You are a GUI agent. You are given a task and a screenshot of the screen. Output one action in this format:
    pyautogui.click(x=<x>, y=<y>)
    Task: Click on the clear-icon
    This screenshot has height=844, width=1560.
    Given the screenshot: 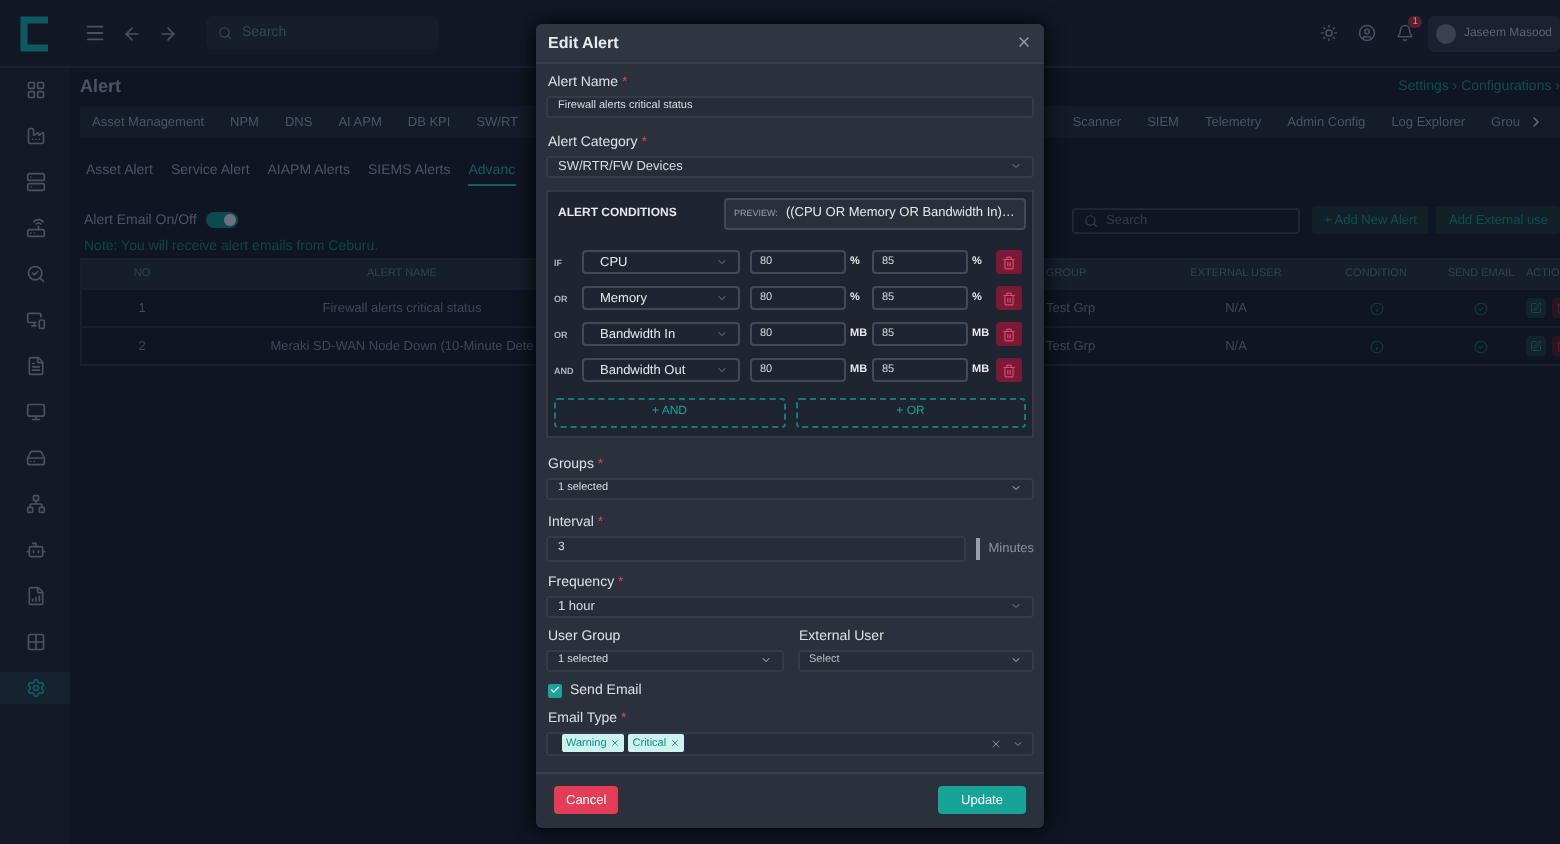 What is the action you would take?
    pyautogui.click(x=996, y=743)
    